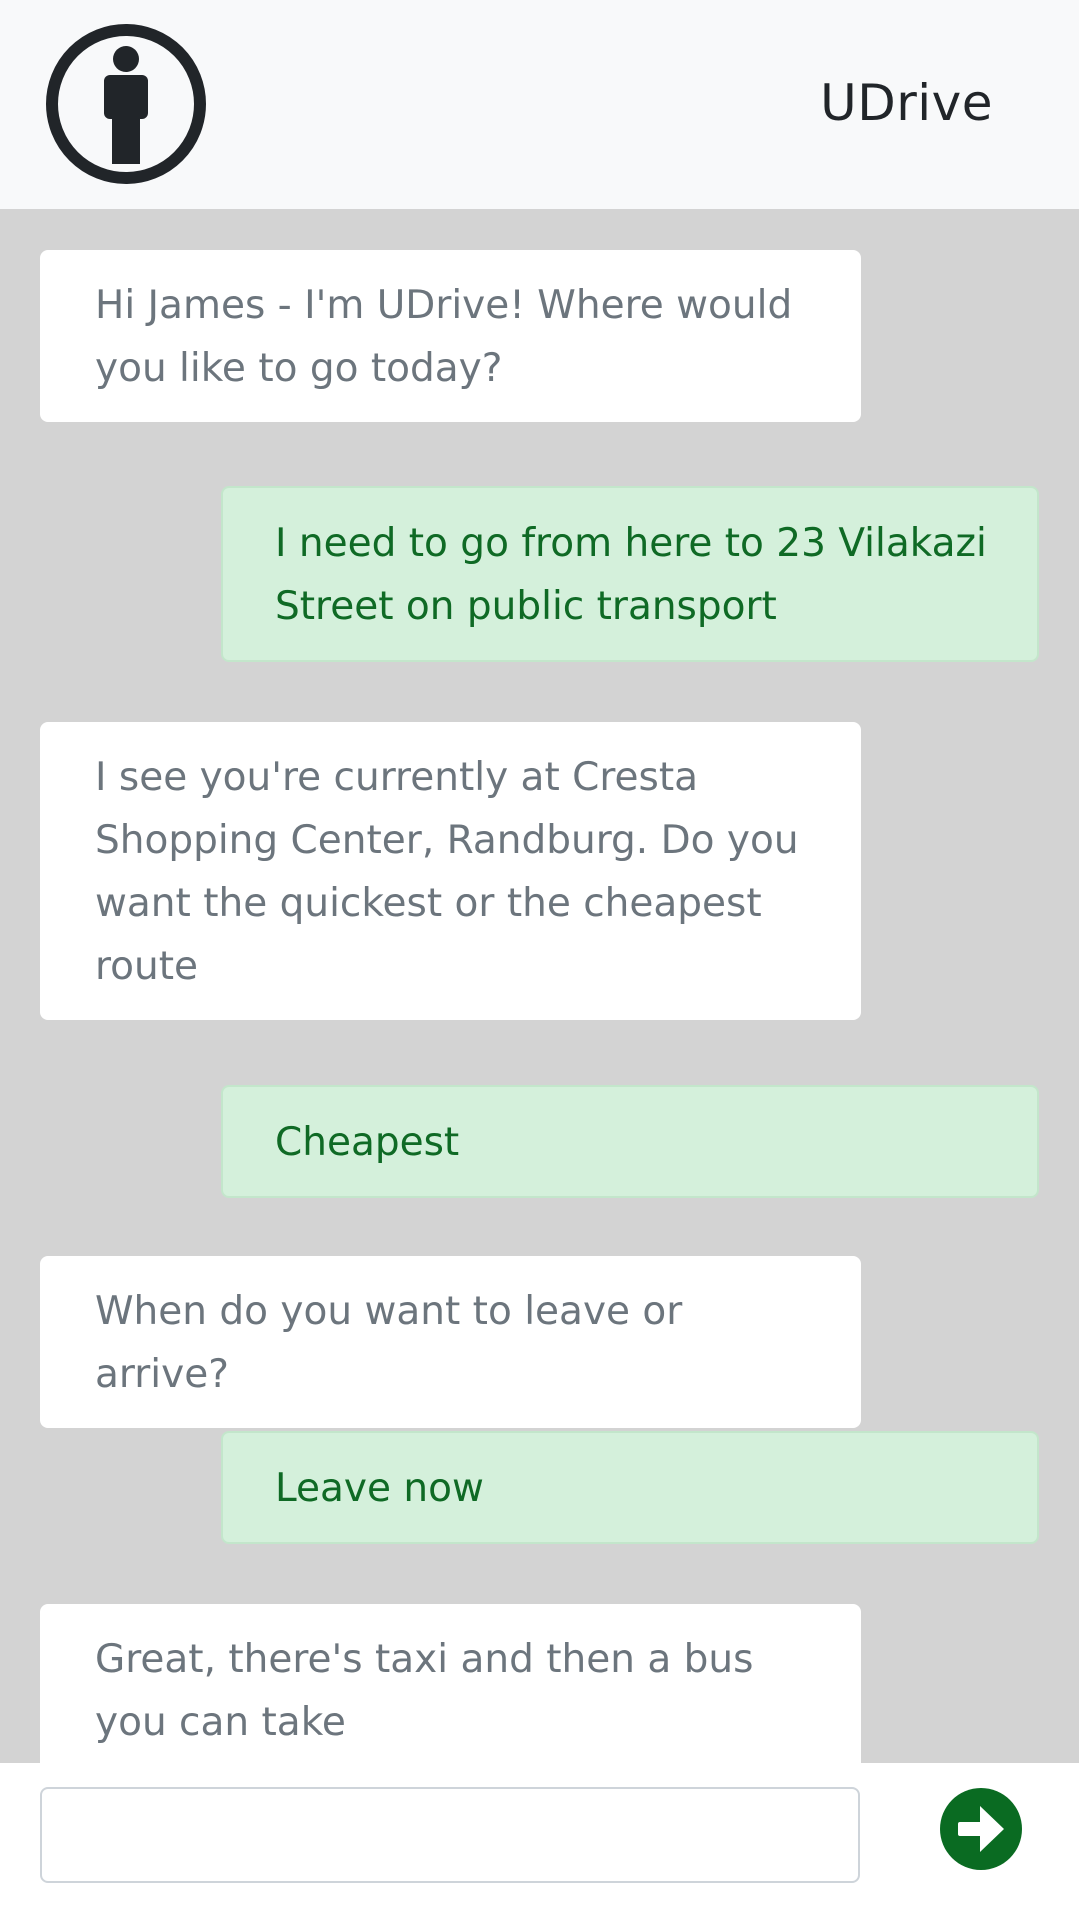 This screenshot has height=1919, width=1079. Describe the element at coordinates (539, 104) in the screenshot. I see `app-header: UDrive` at that location.